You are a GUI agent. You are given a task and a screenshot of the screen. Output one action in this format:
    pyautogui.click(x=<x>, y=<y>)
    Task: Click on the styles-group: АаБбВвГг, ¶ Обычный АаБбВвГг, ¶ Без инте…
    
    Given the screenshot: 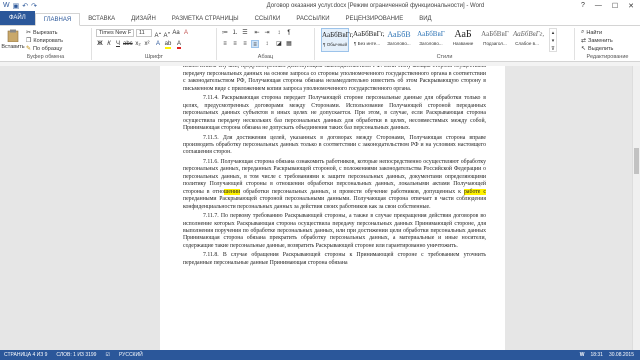 What is the action you would take?
    pyautogui.click(x=445, y=44)
    